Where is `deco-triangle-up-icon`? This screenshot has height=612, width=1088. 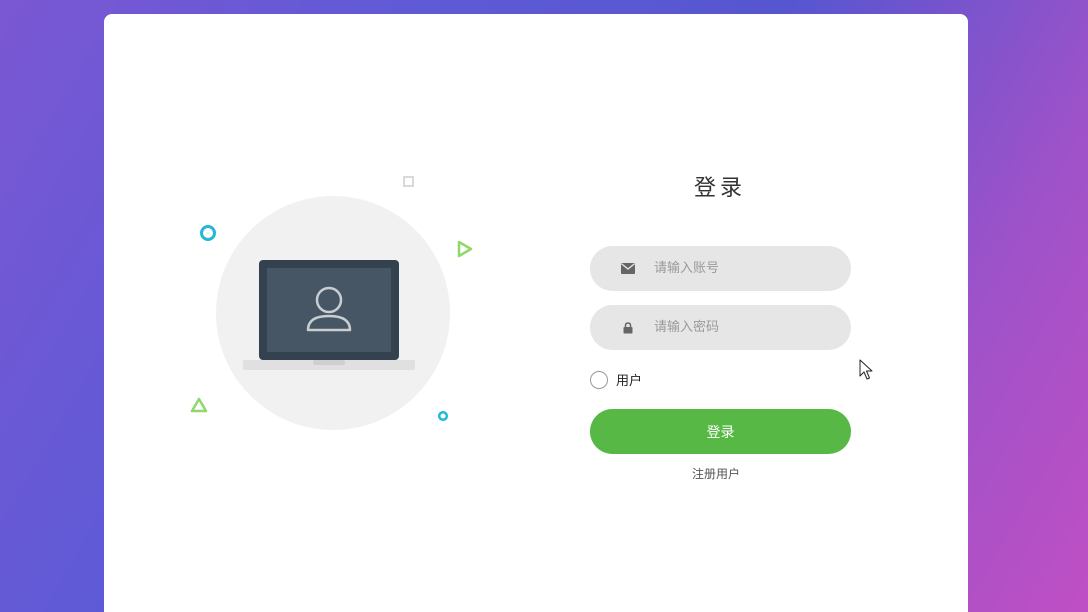
deco-triangle-up-icon is located at coordinates (199, 405).